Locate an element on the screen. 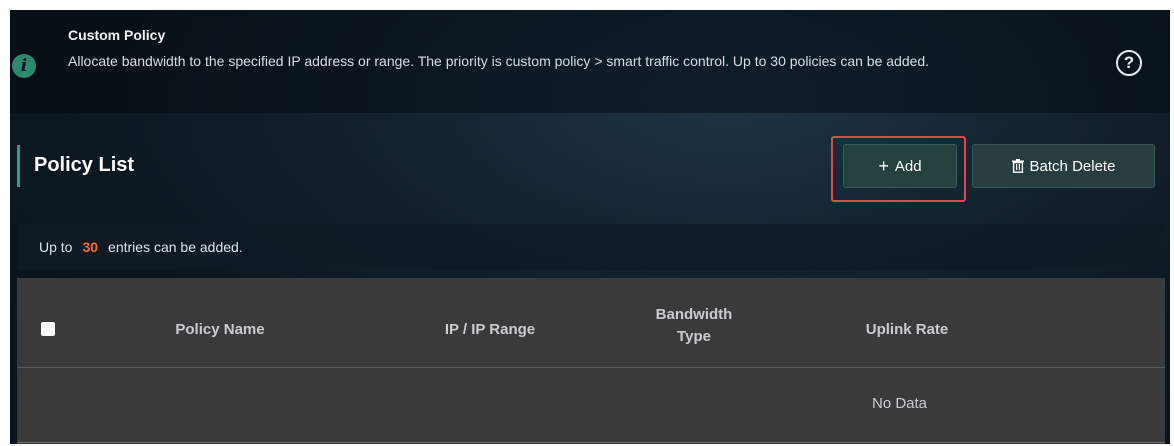  notice-prefix: Up to is located at coordinates (56, 247).